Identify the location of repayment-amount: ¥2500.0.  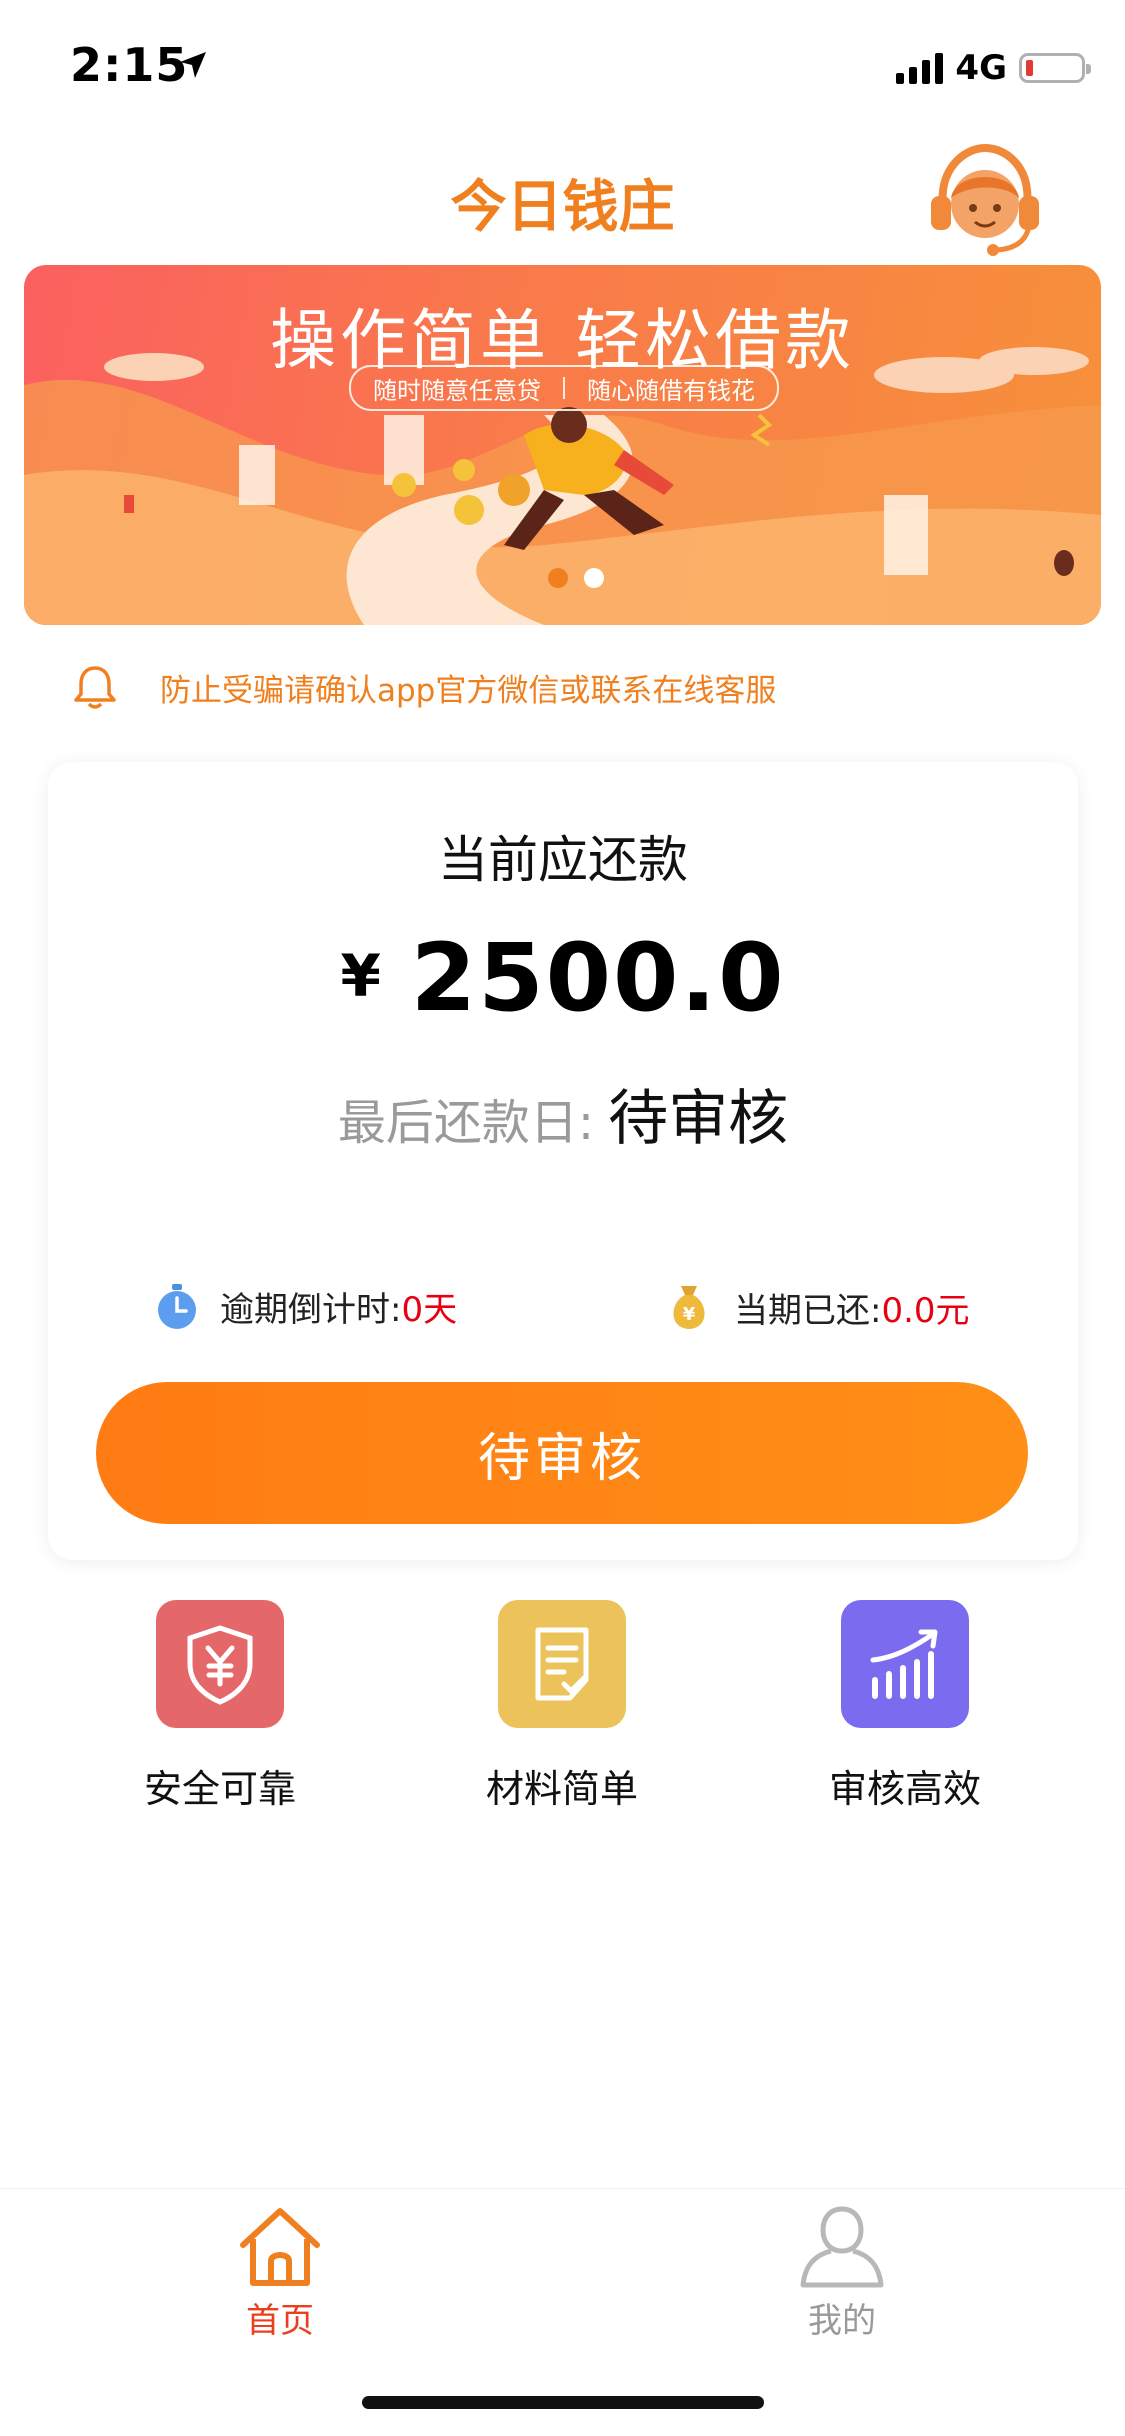
(563, 978).